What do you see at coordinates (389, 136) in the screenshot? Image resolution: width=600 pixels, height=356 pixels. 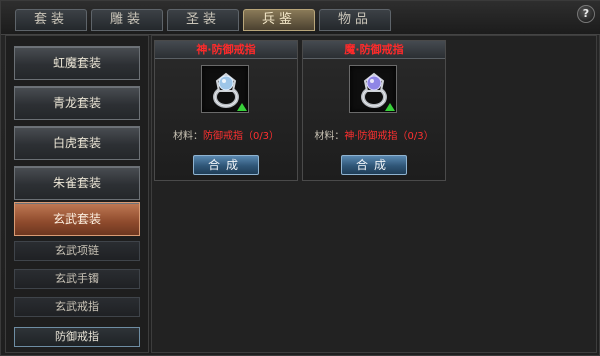 I see `material-value: 神·防御戒指（0/3）` at bounding box center [389, 136].